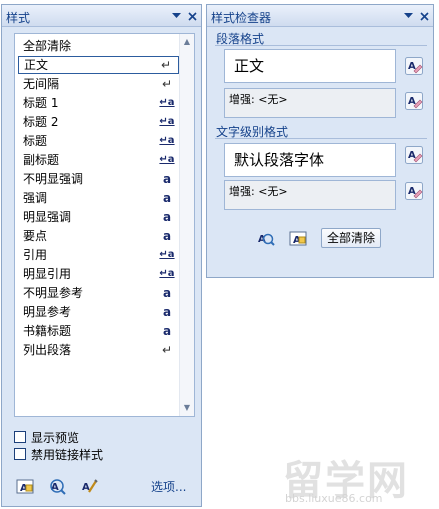 The width and height of the screenshot is (439, 509). Describe the element at coordinates (98, 217) in the screenshot. I see `style-list-item: 明显强调 a` at that location.